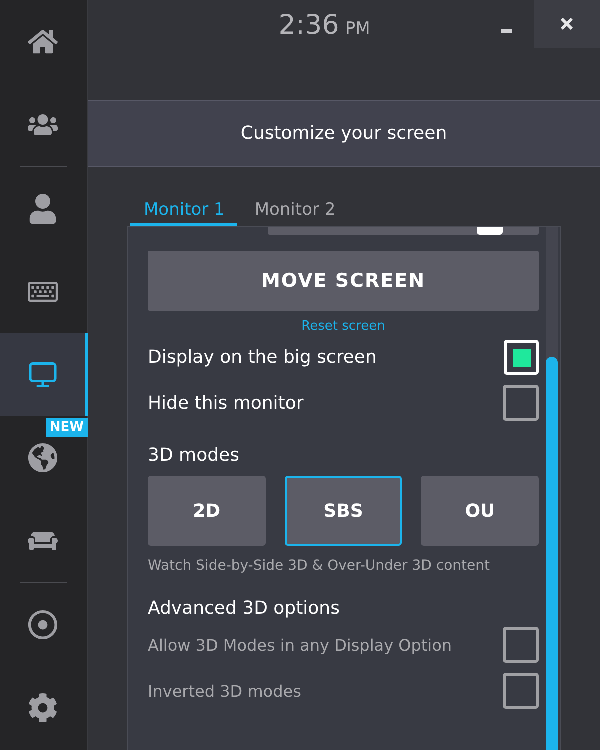 Image resolution: width=600 pixels, height=750 pixels. What do you see at coordinates (343, 511) in the screenshot?
I see `mode-button: SBS` at bounding box center [343, 511].